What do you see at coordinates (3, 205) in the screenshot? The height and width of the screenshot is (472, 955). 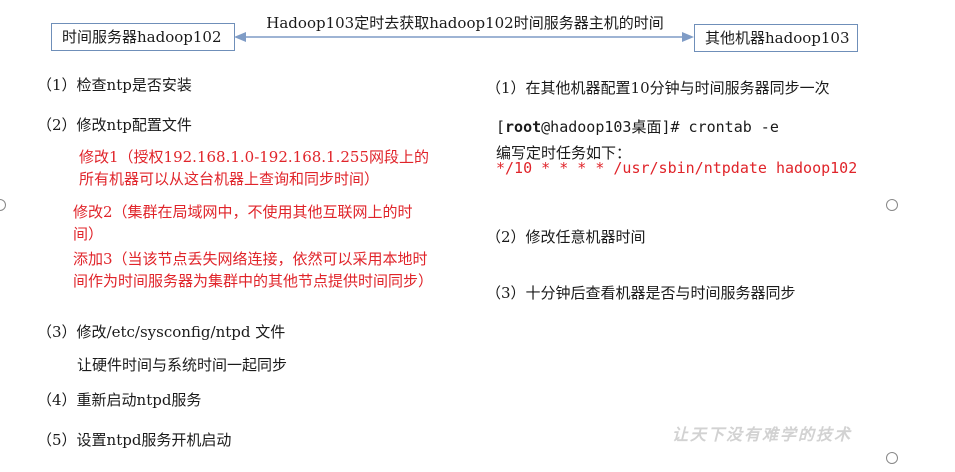 I see `resize-handle-left` at bounding box center [3, 205].